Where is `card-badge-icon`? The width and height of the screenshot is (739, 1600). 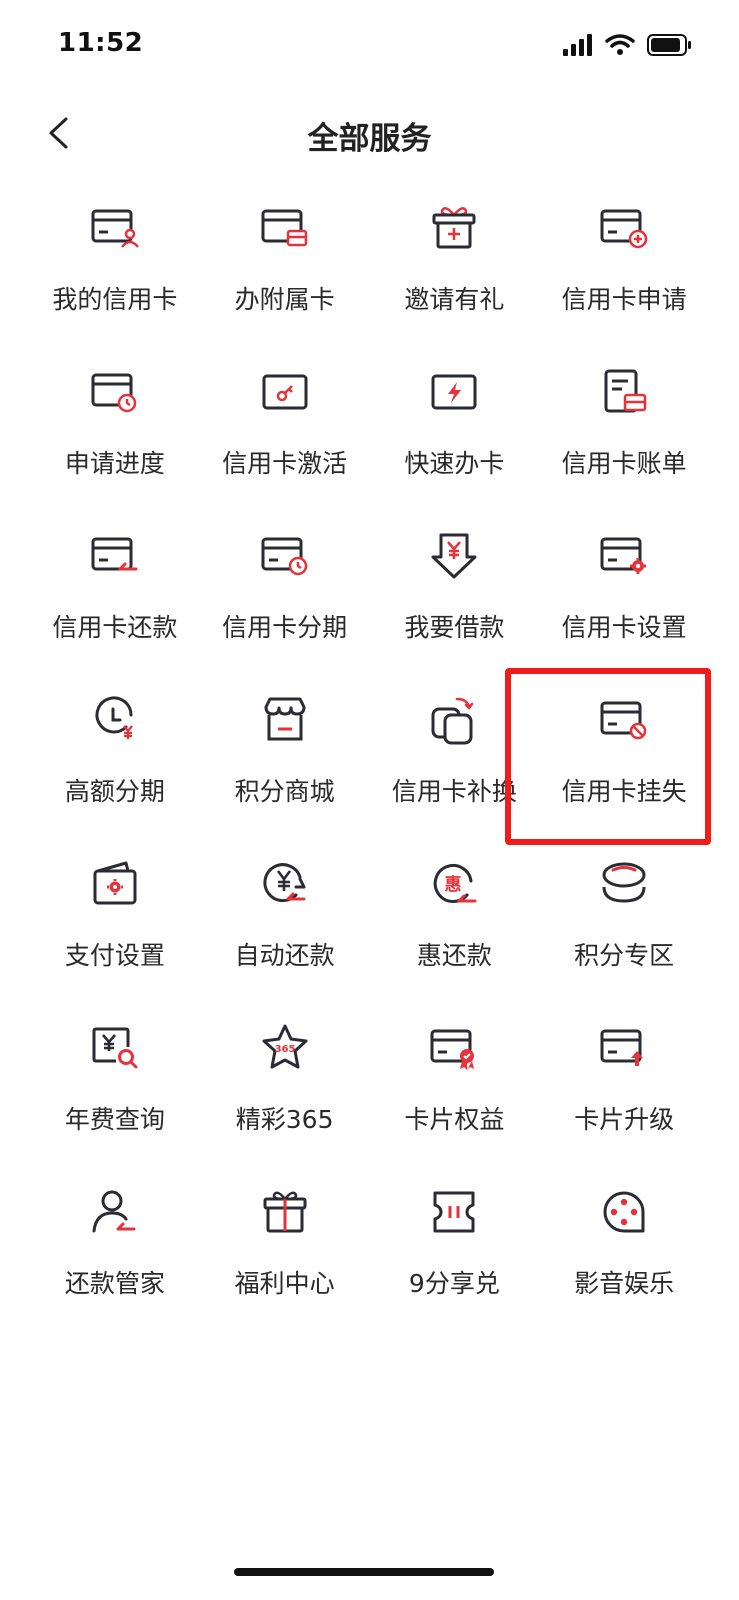
card-badge-icon is located at coordinates (454, 1048).